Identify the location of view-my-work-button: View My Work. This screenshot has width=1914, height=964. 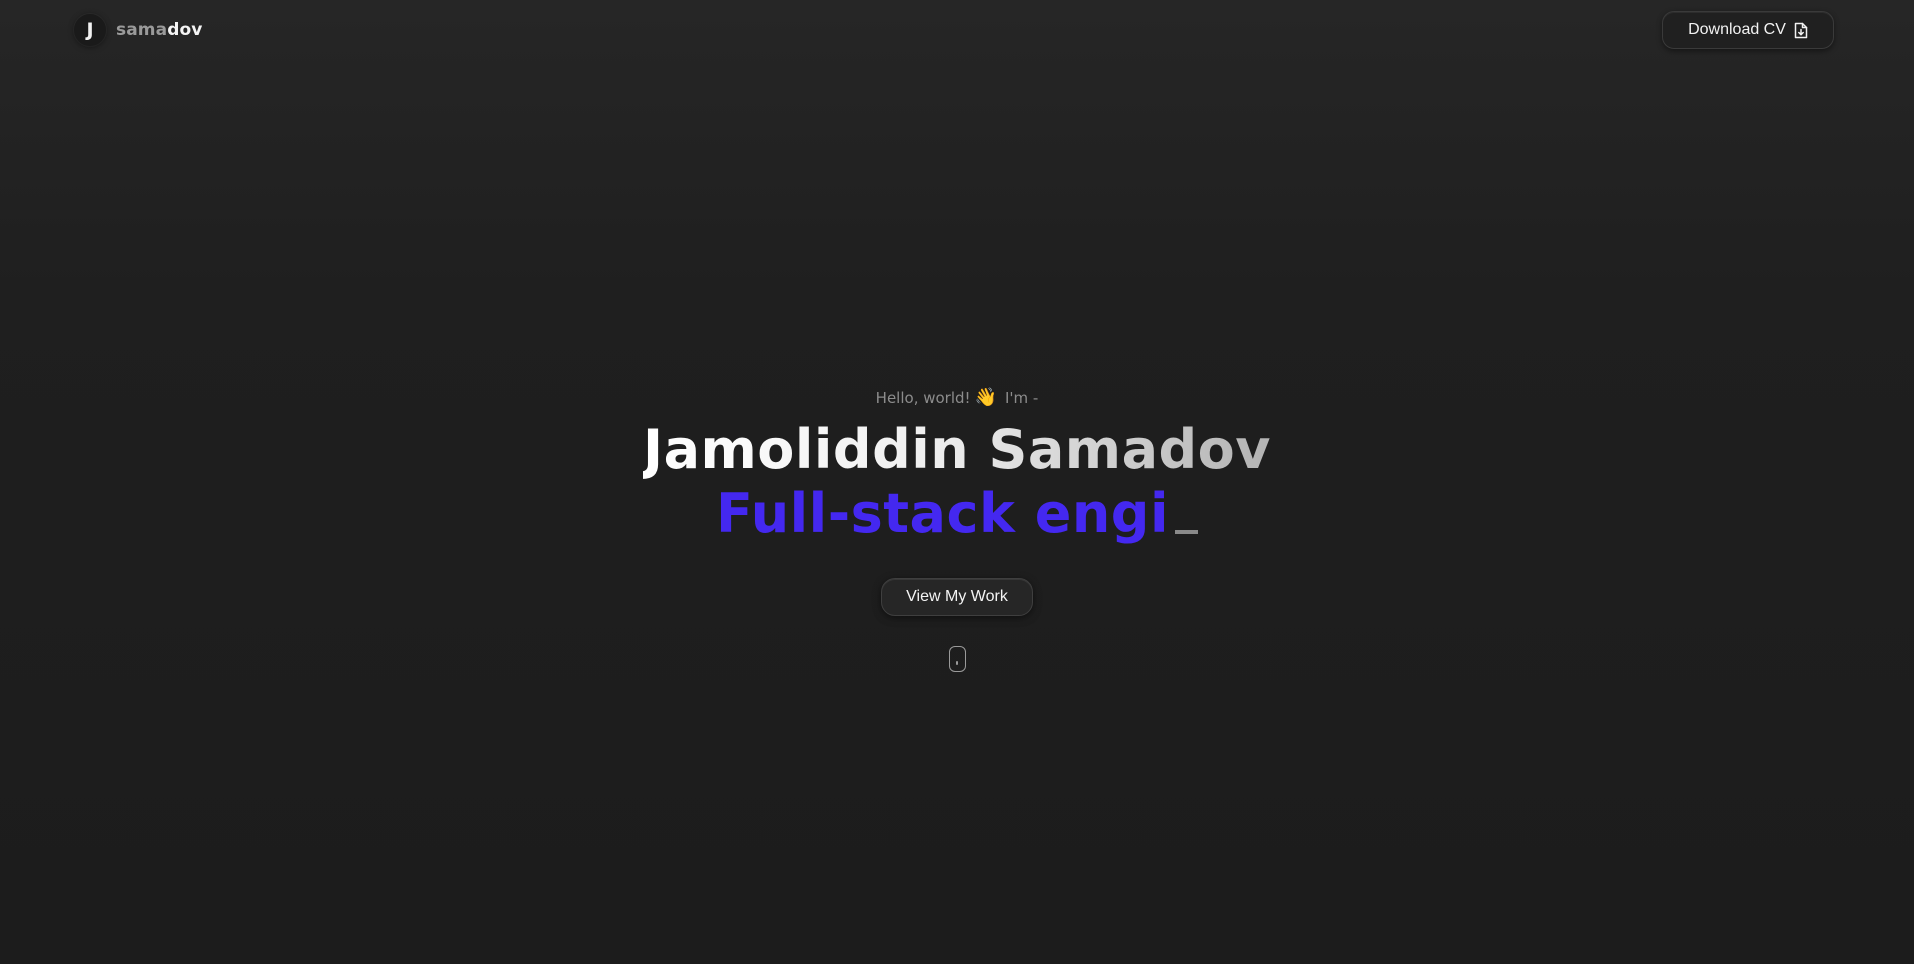
(957, 597).